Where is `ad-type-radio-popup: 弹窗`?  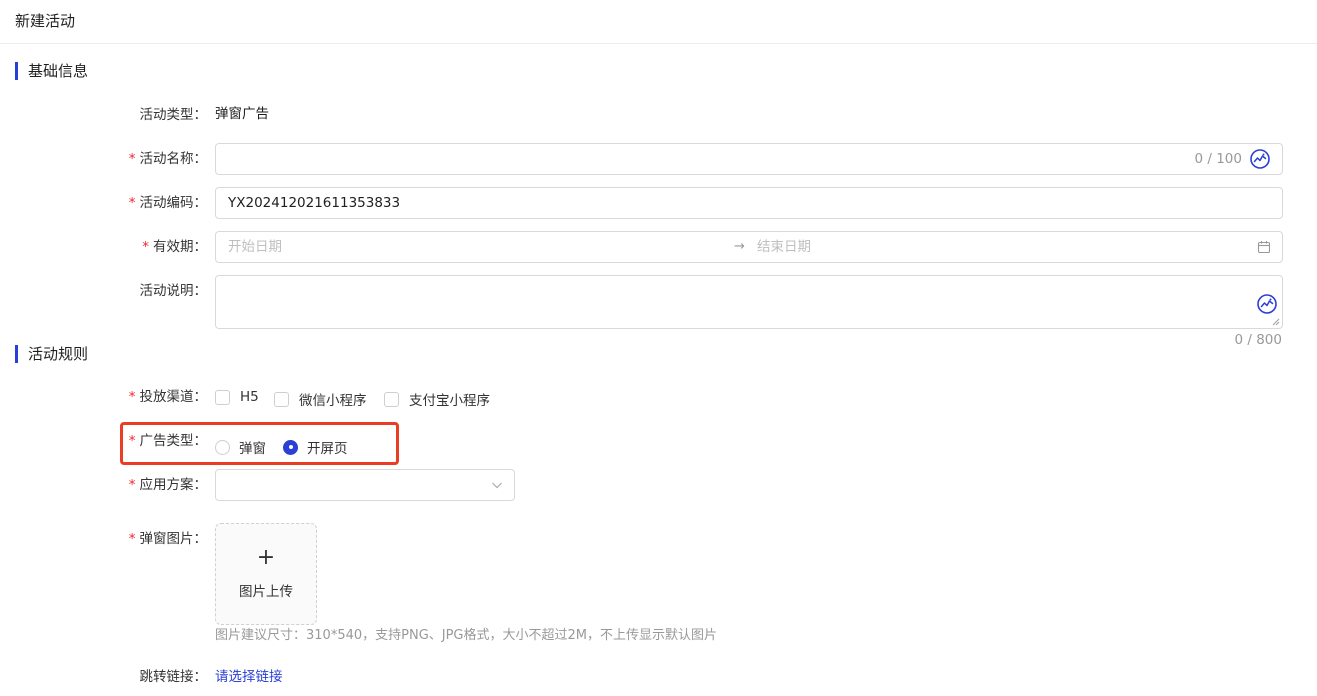 ad-type-radio-popup: 弹窗 is located at coordinates (240, 447).